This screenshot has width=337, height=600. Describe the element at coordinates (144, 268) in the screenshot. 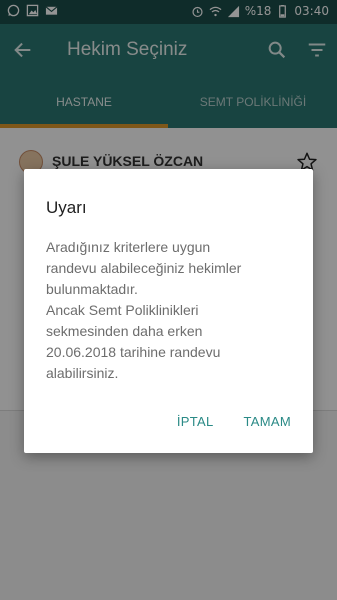

I see `message-line: randevu alabileceğiniz hekimler` at that location.